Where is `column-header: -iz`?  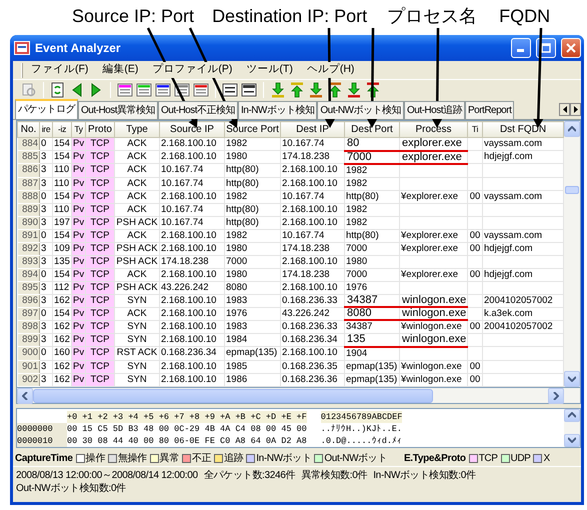
column-header: -iz is located at coordinates (62, 130).